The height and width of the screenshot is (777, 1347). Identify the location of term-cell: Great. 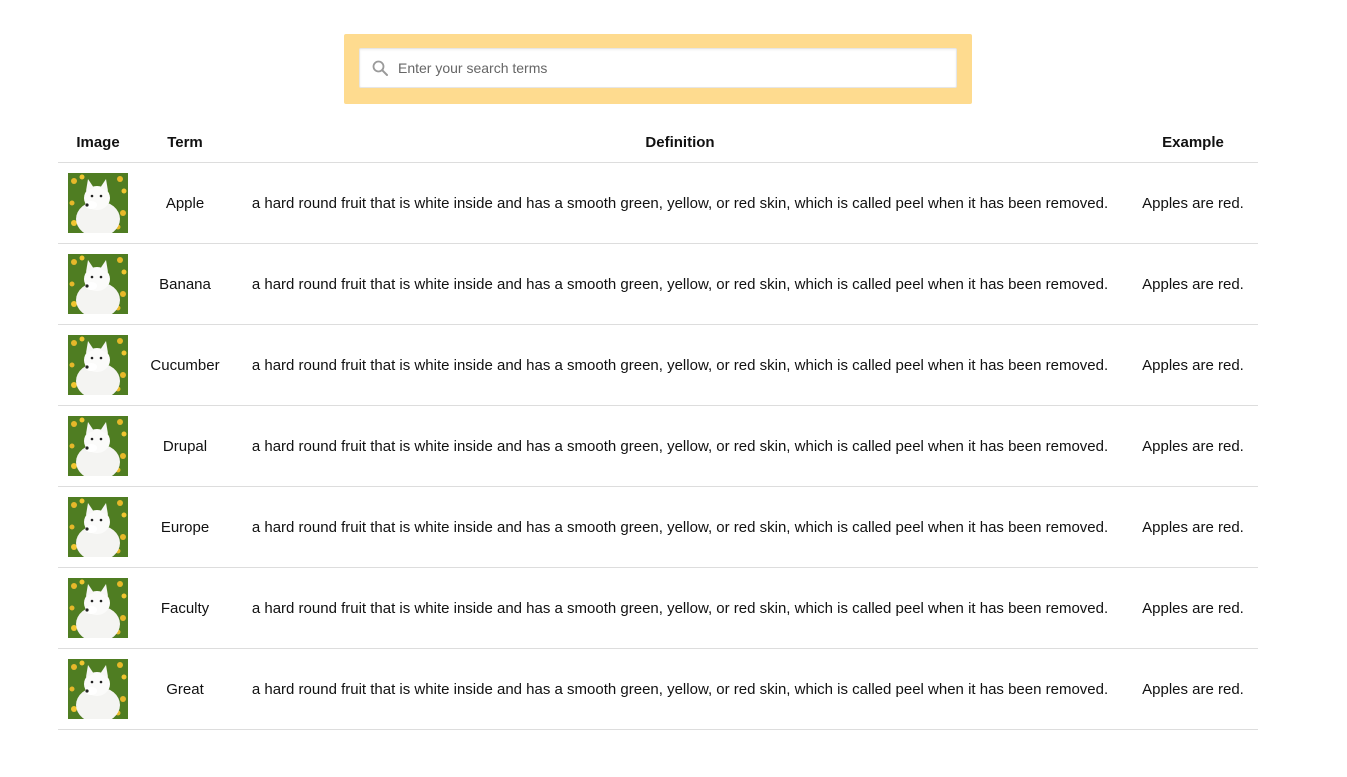
(185, 689).